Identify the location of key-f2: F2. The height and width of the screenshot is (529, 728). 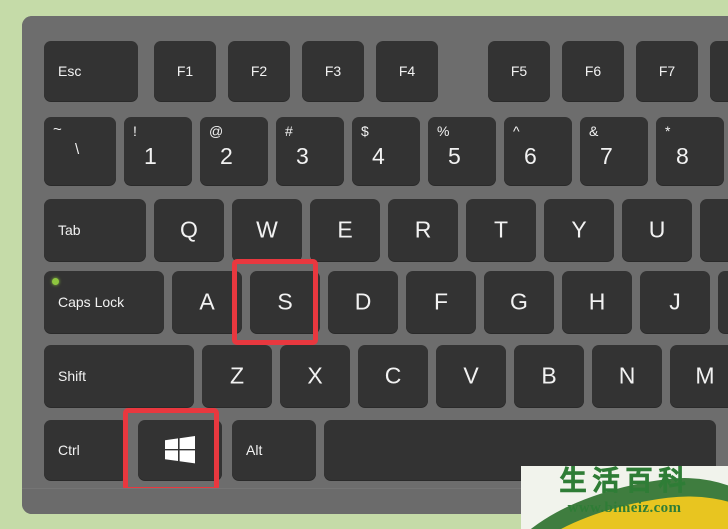
(259, 71).